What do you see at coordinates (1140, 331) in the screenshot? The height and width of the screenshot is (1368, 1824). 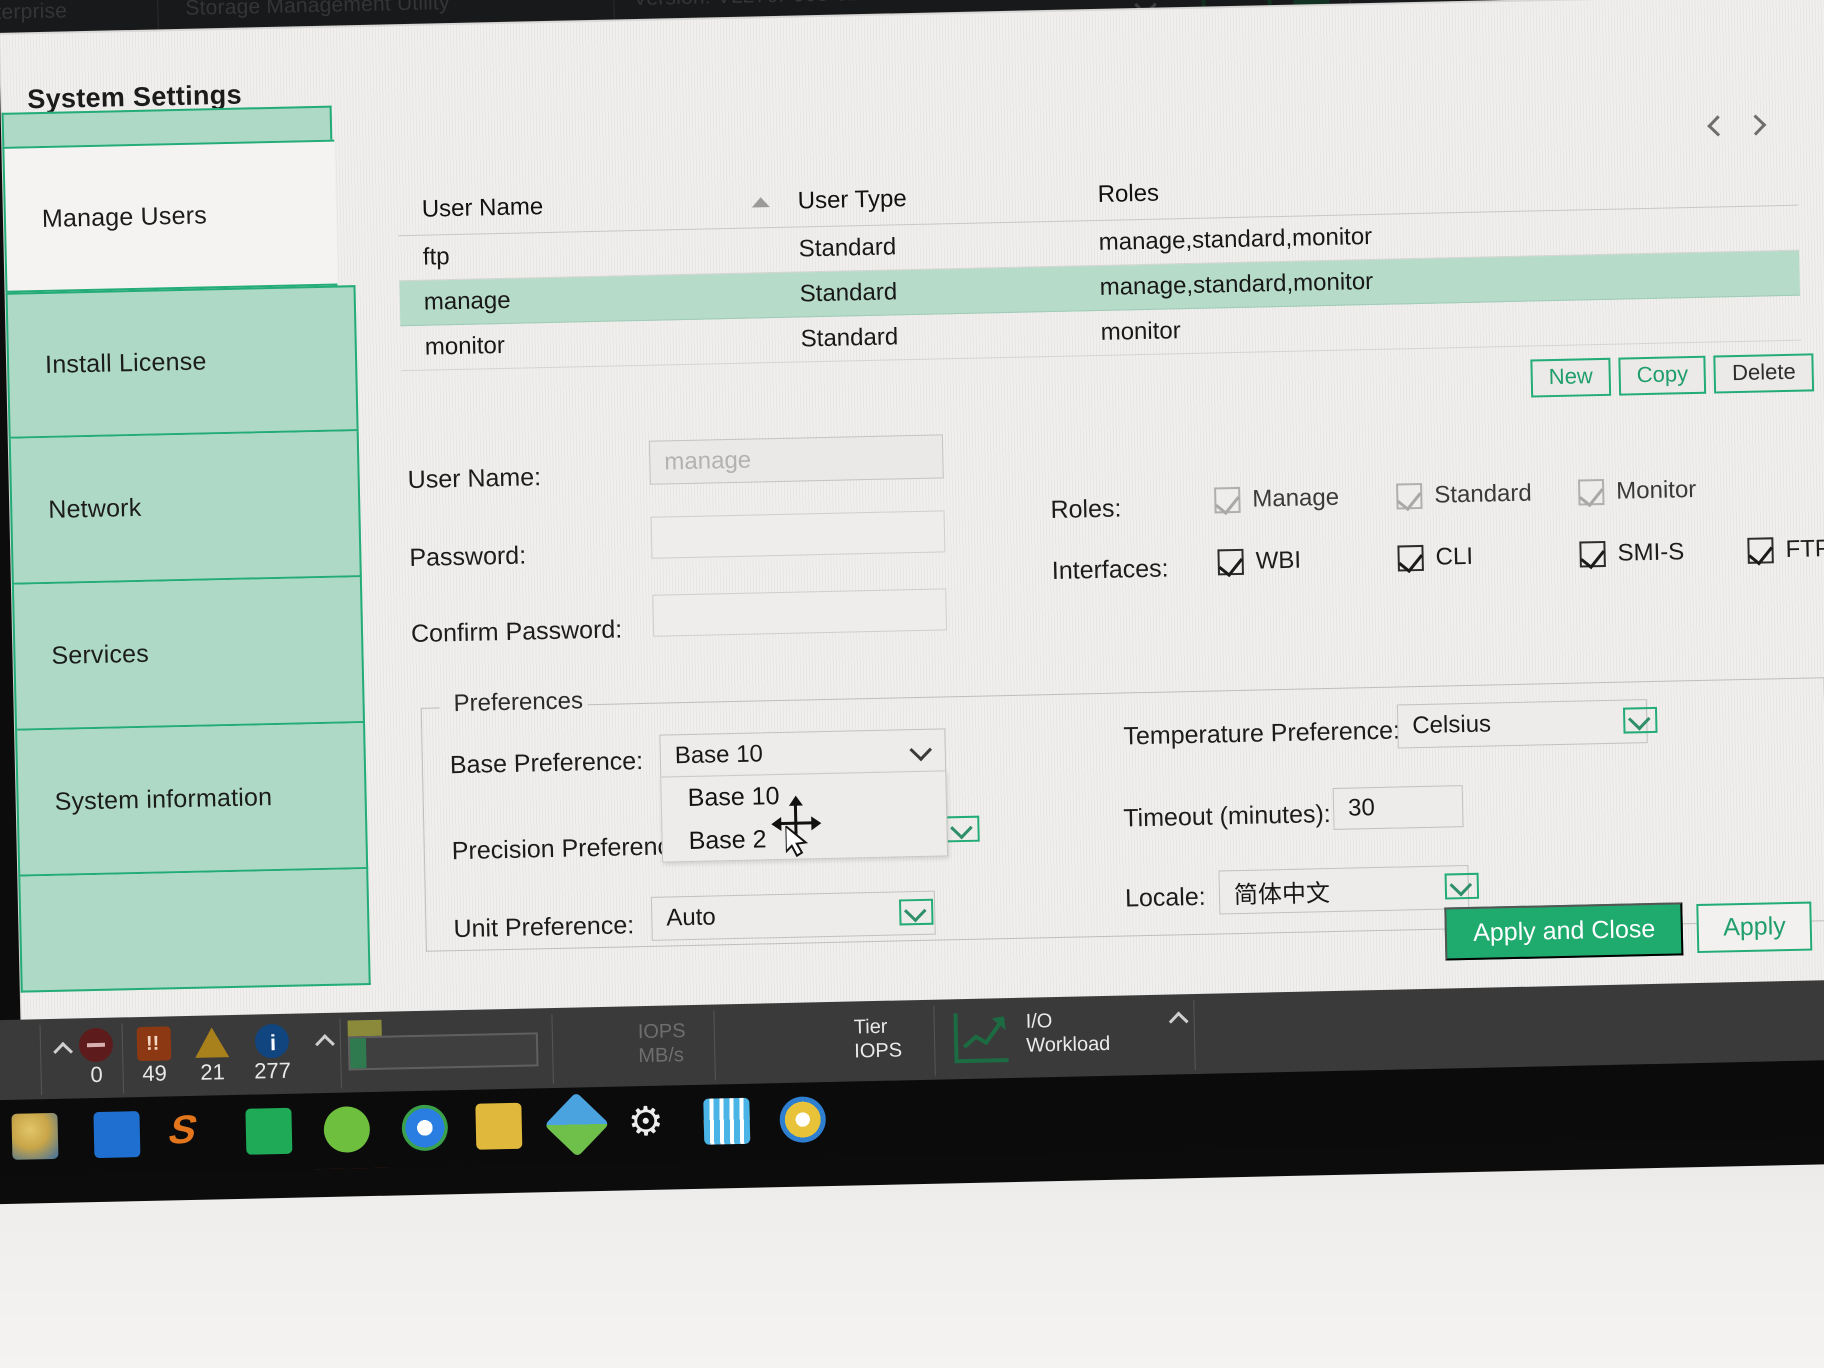 I see `cell-roles: monitor` at bounding box center [1140, 331].